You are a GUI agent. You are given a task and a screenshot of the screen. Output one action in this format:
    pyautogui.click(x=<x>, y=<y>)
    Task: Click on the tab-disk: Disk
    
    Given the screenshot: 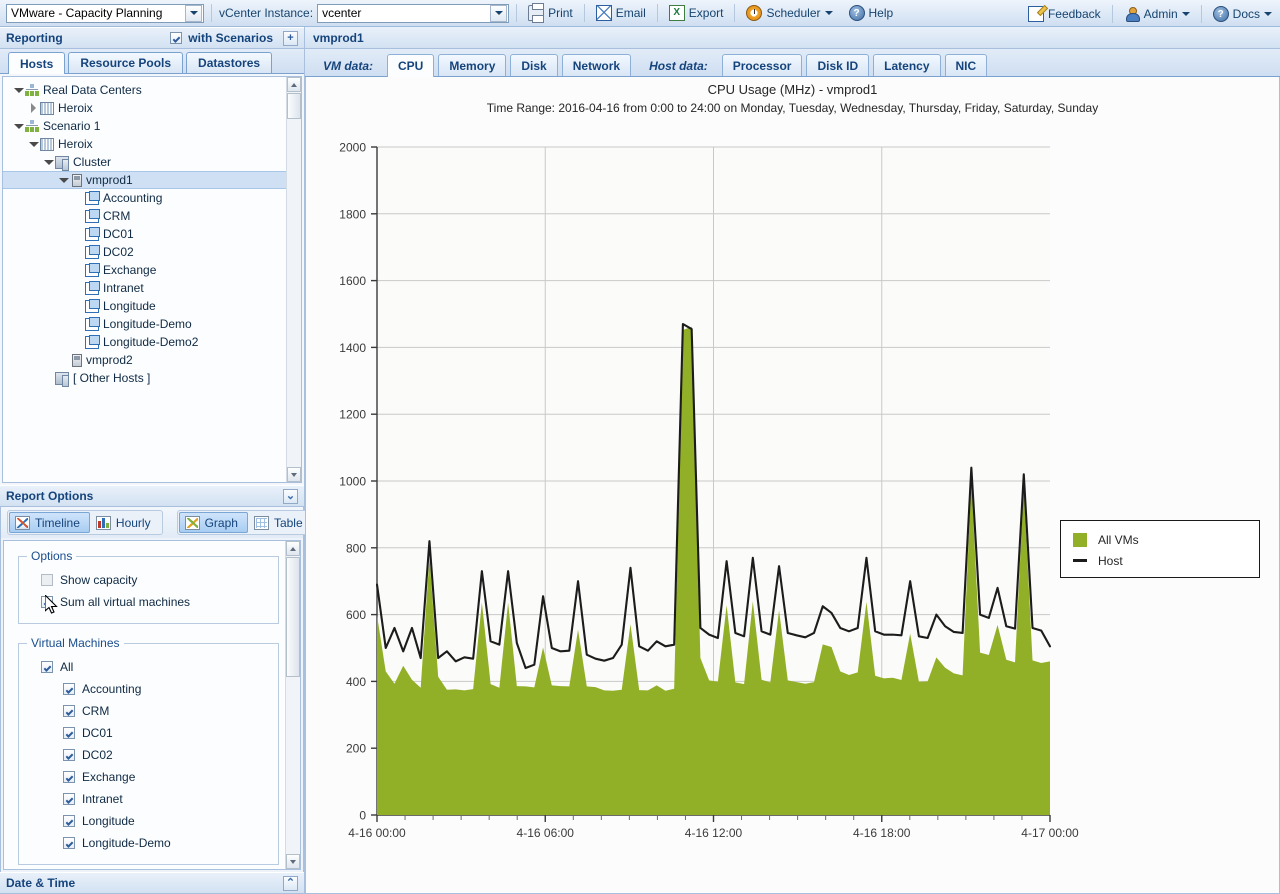 What is the action you would take?
    pyautogui.click(x=534, y=65)
    